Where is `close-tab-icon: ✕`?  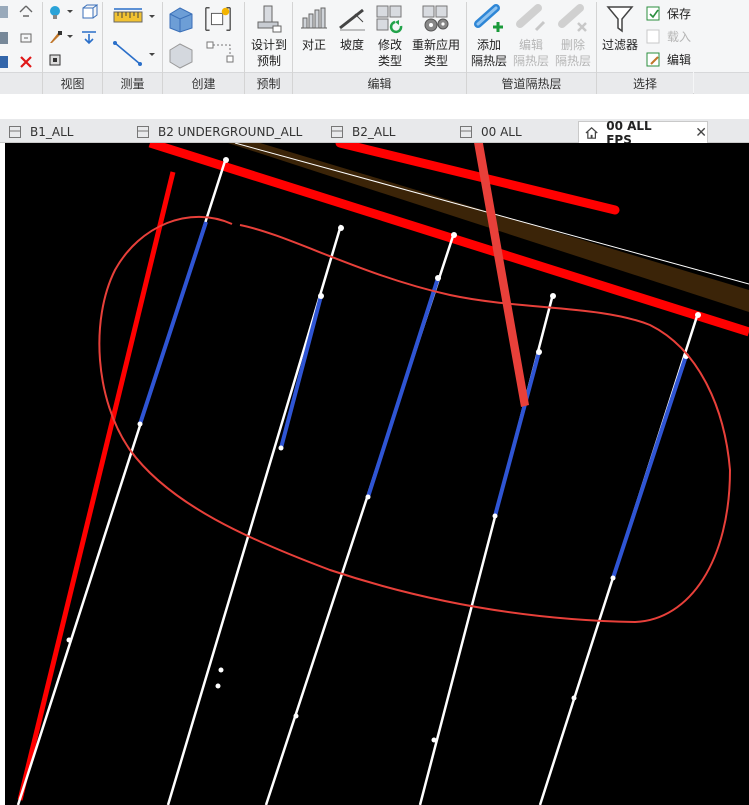
close-tab-icon: ✕ is located at coordinates (701, 133).